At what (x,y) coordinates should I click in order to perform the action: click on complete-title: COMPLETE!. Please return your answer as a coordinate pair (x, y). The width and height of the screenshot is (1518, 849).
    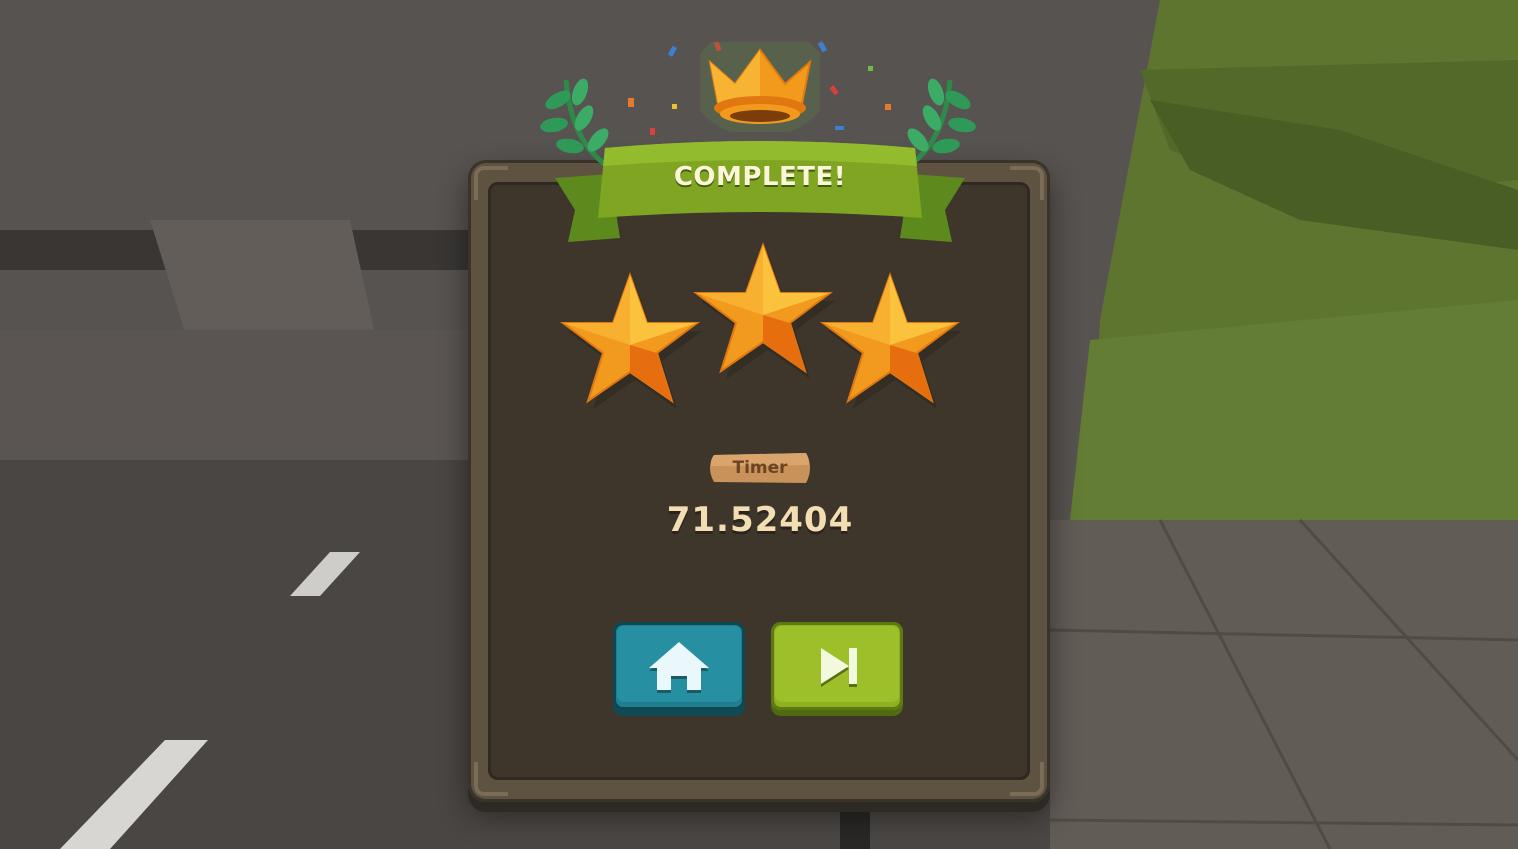
    Looking at the image, I should click on (760, 177).